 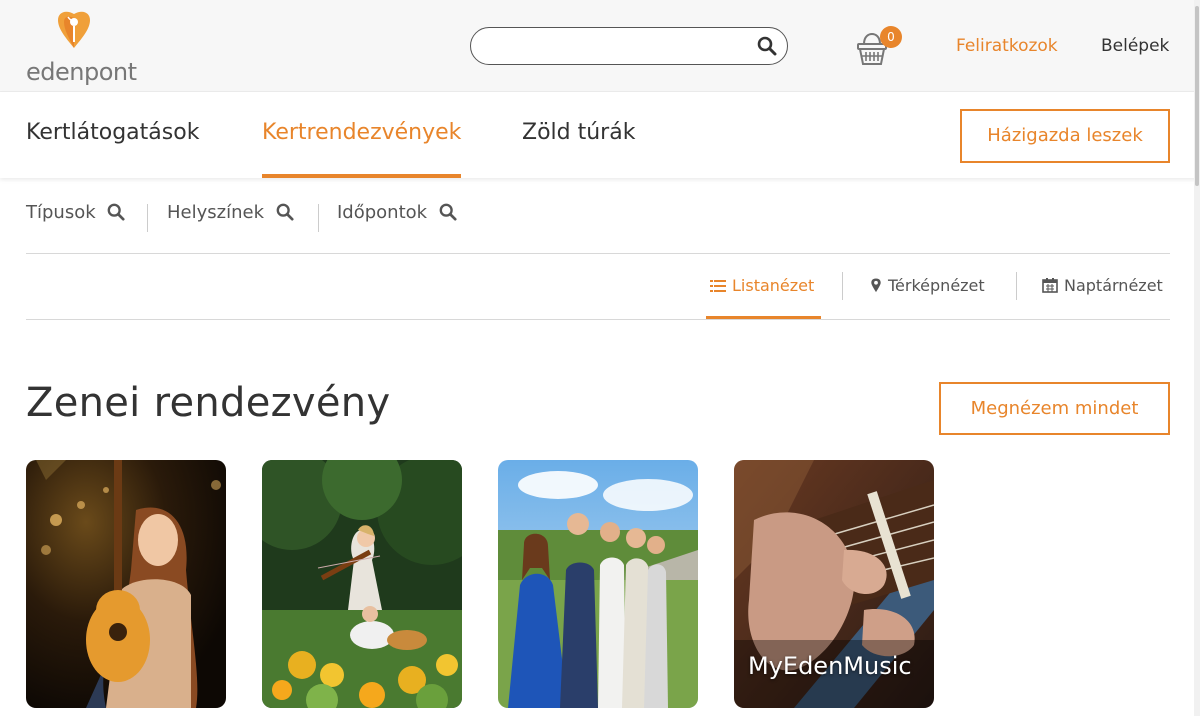 What do you see at coordinates (718, 286) in the screenshot?
I see `list-icon` at bounding box center [718, 286].